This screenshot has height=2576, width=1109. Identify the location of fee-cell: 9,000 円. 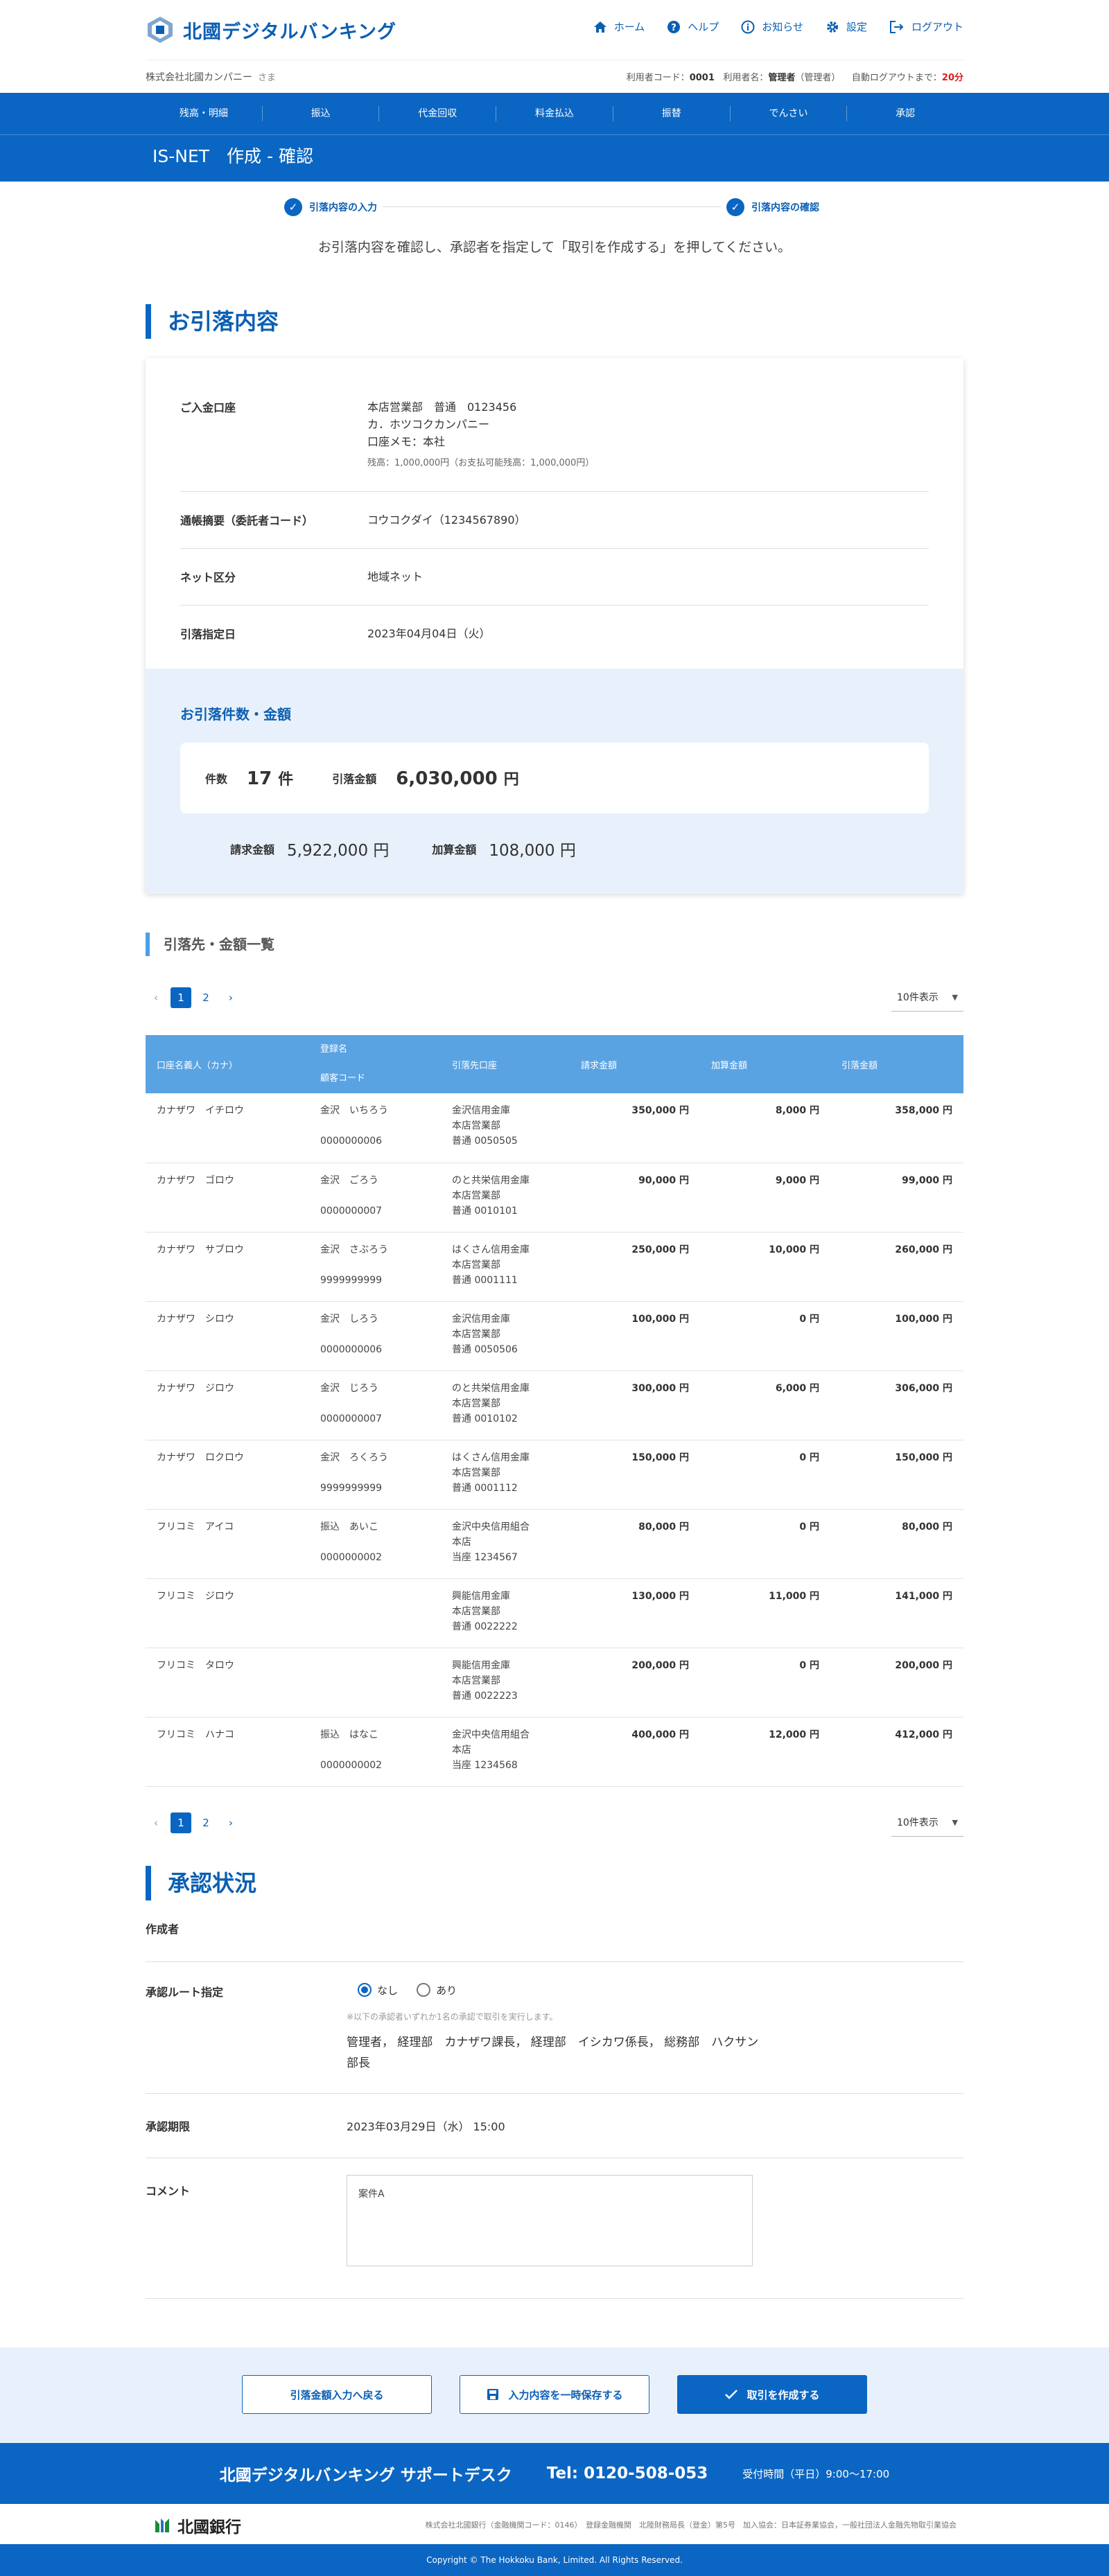
(765, 1198).